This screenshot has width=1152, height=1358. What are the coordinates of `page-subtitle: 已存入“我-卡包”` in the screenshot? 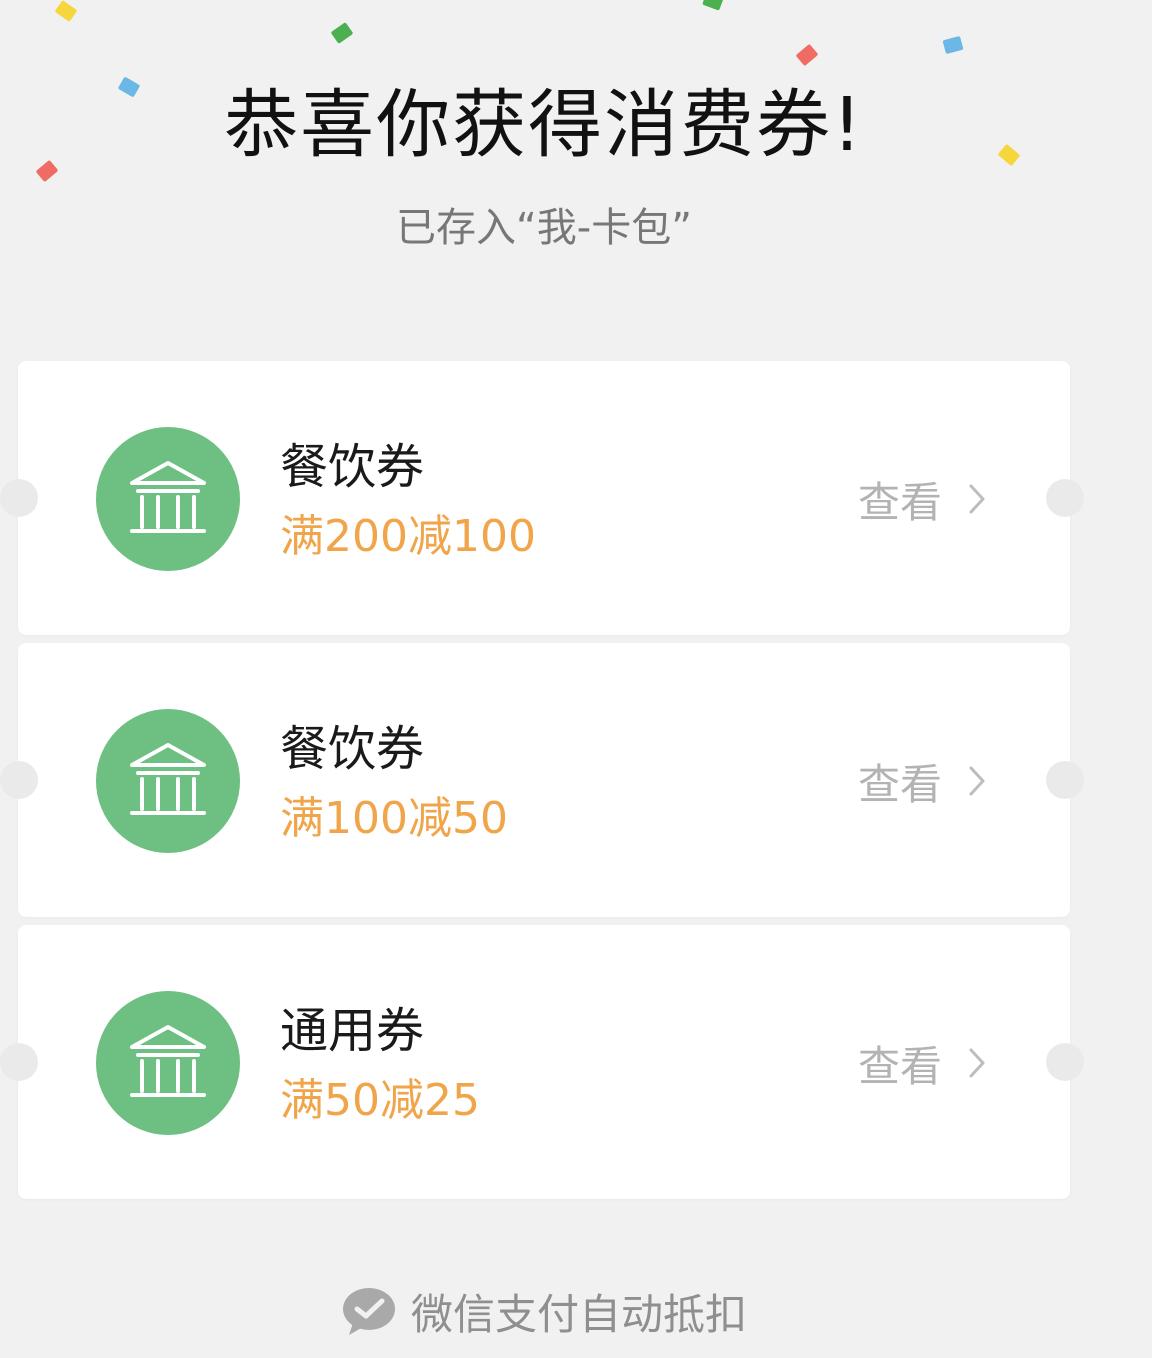 It's located at (544, 228).